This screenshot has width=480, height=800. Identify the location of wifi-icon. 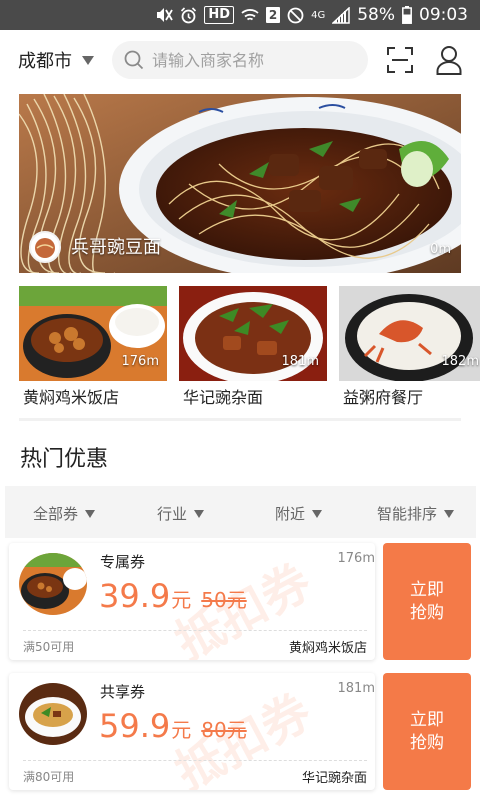
(250, 15).